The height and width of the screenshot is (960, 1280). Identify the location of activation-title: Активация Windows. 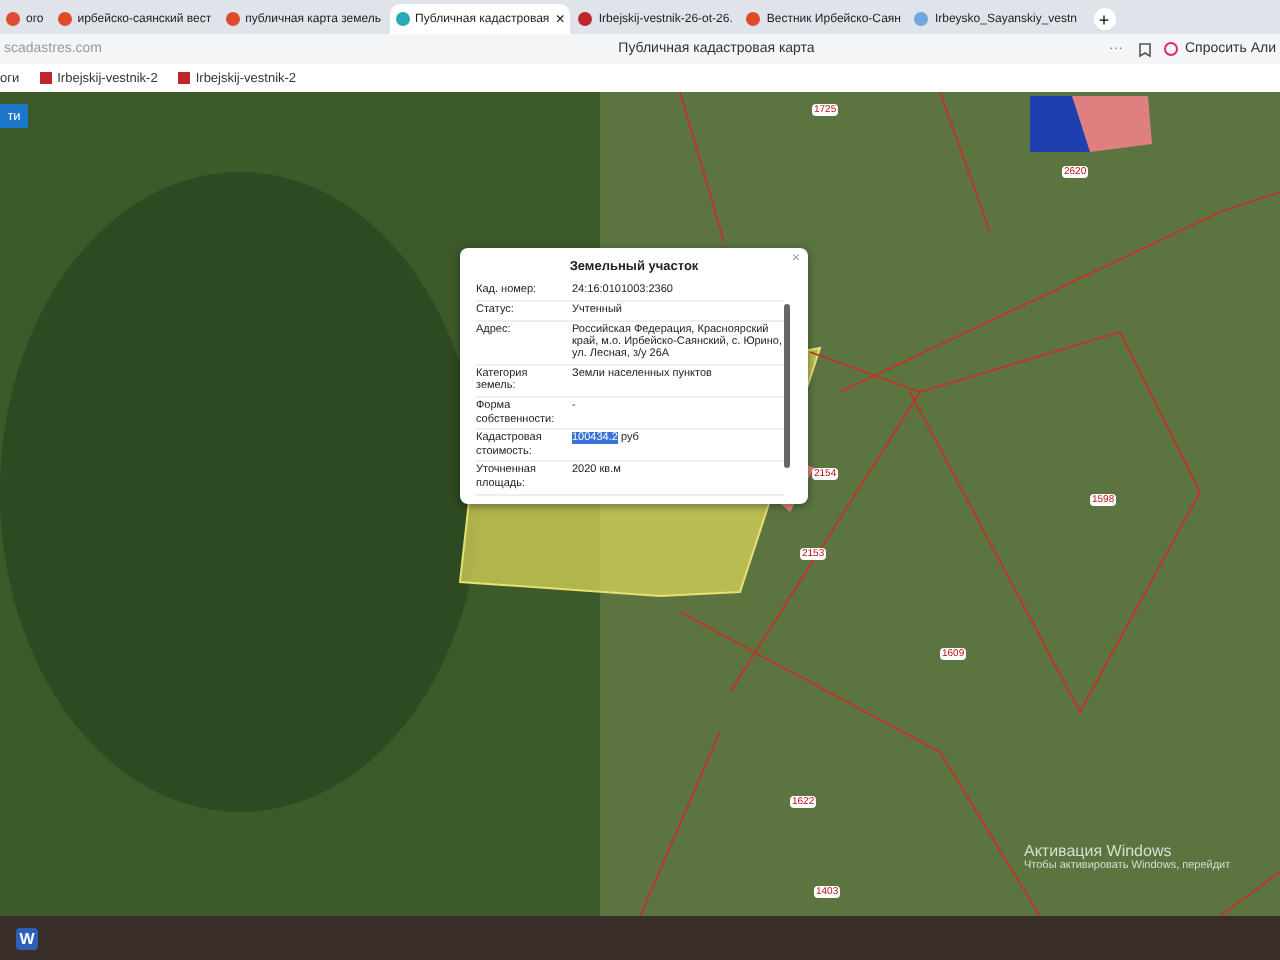
(1099, 851).